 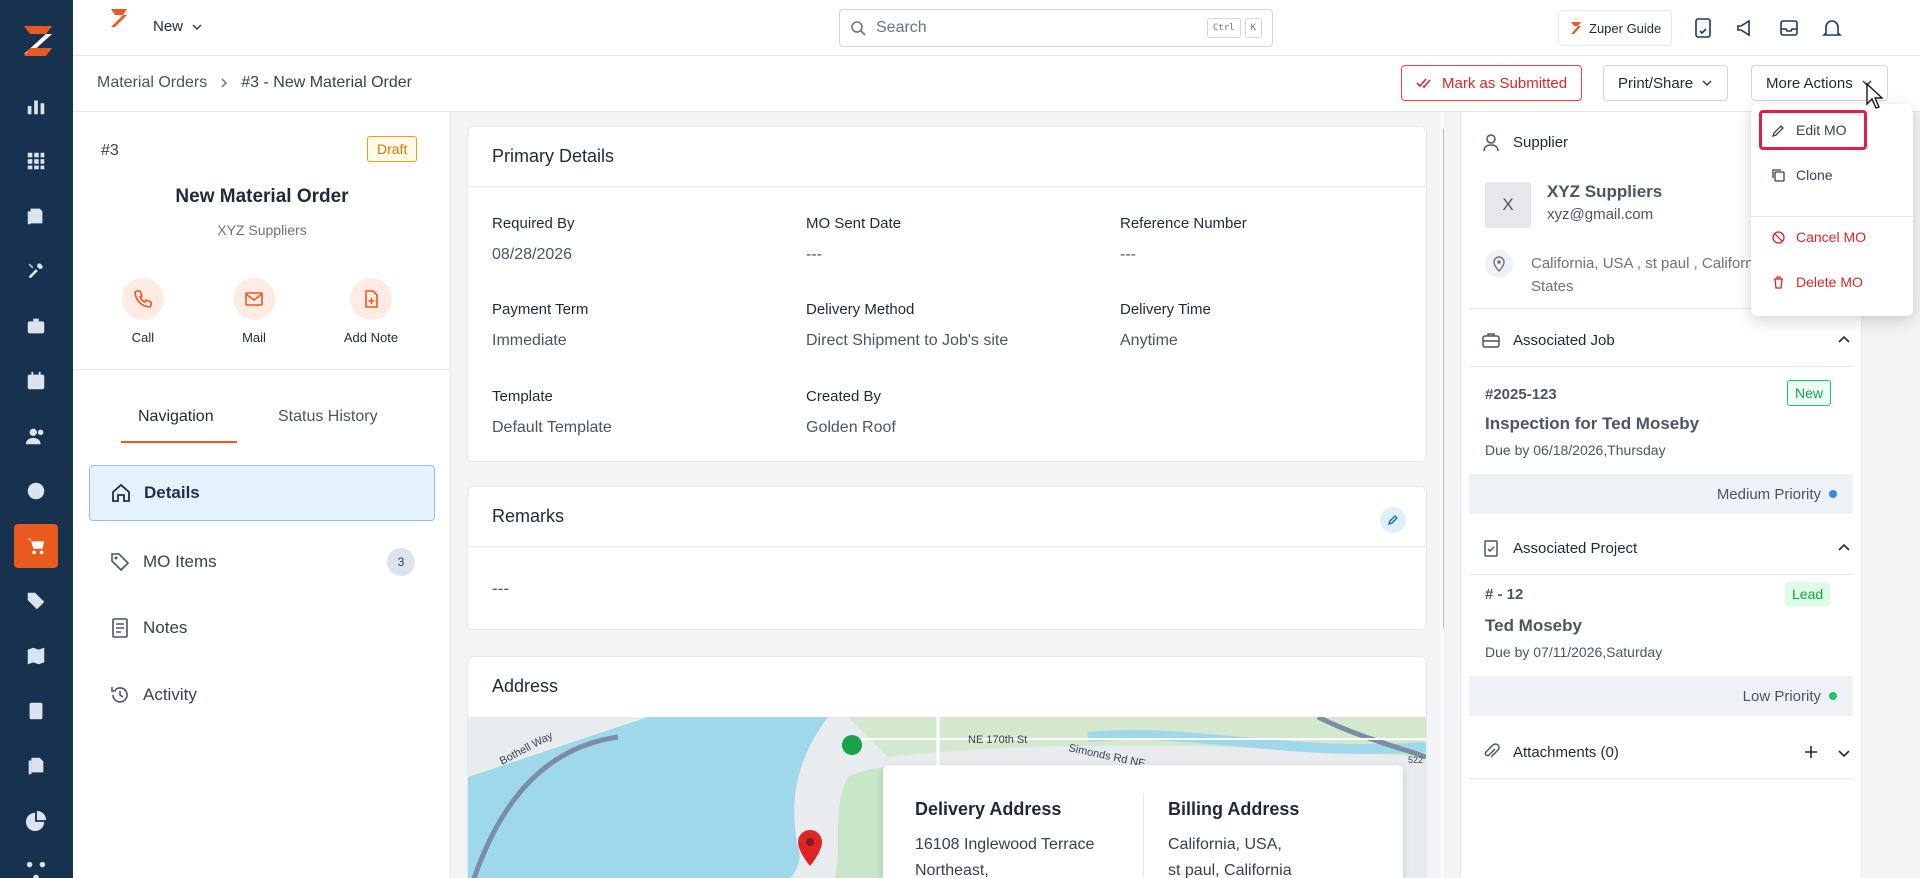 What do you see at coordinates (1746, 28) in the screenshot?
I see `megaphone-icon` at bounding box center [1746, 28].